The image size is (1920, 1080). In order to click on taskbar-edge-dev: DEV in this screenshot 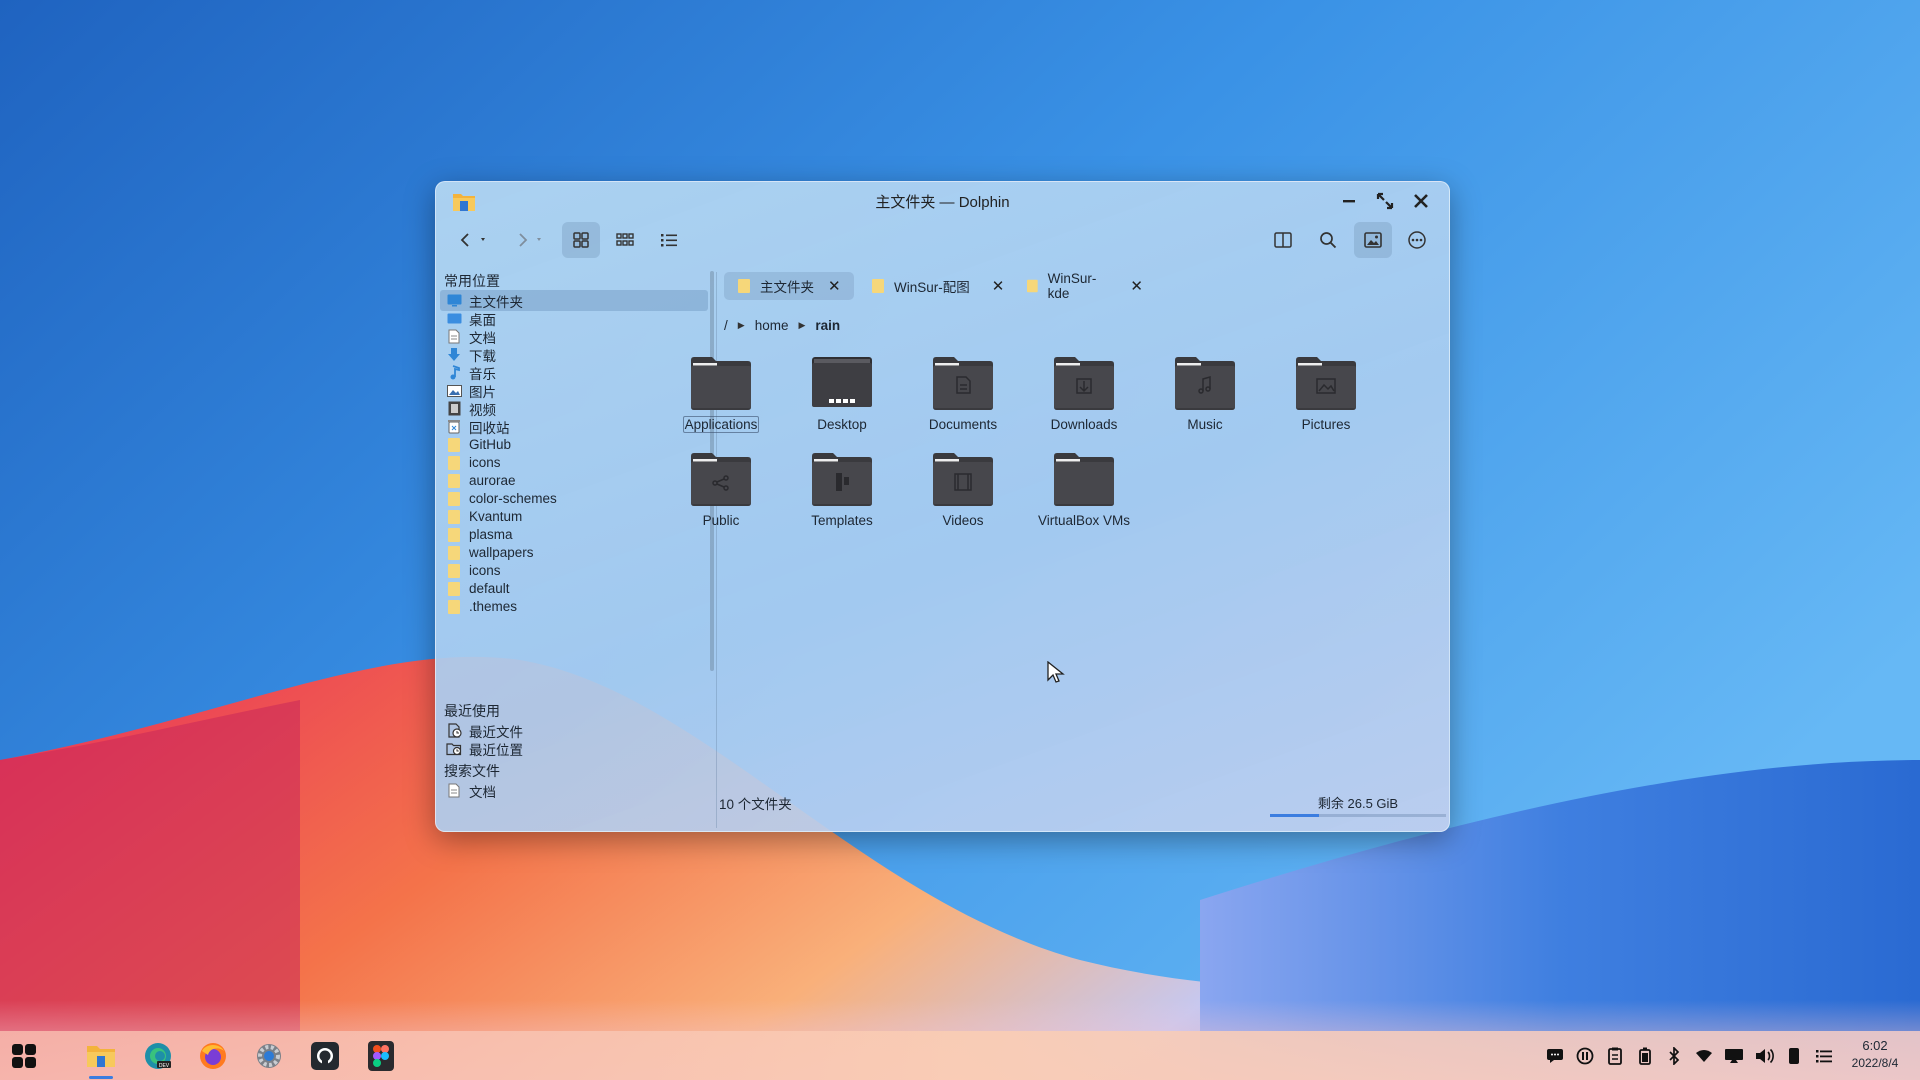, I will do `click(158, 1056)`.